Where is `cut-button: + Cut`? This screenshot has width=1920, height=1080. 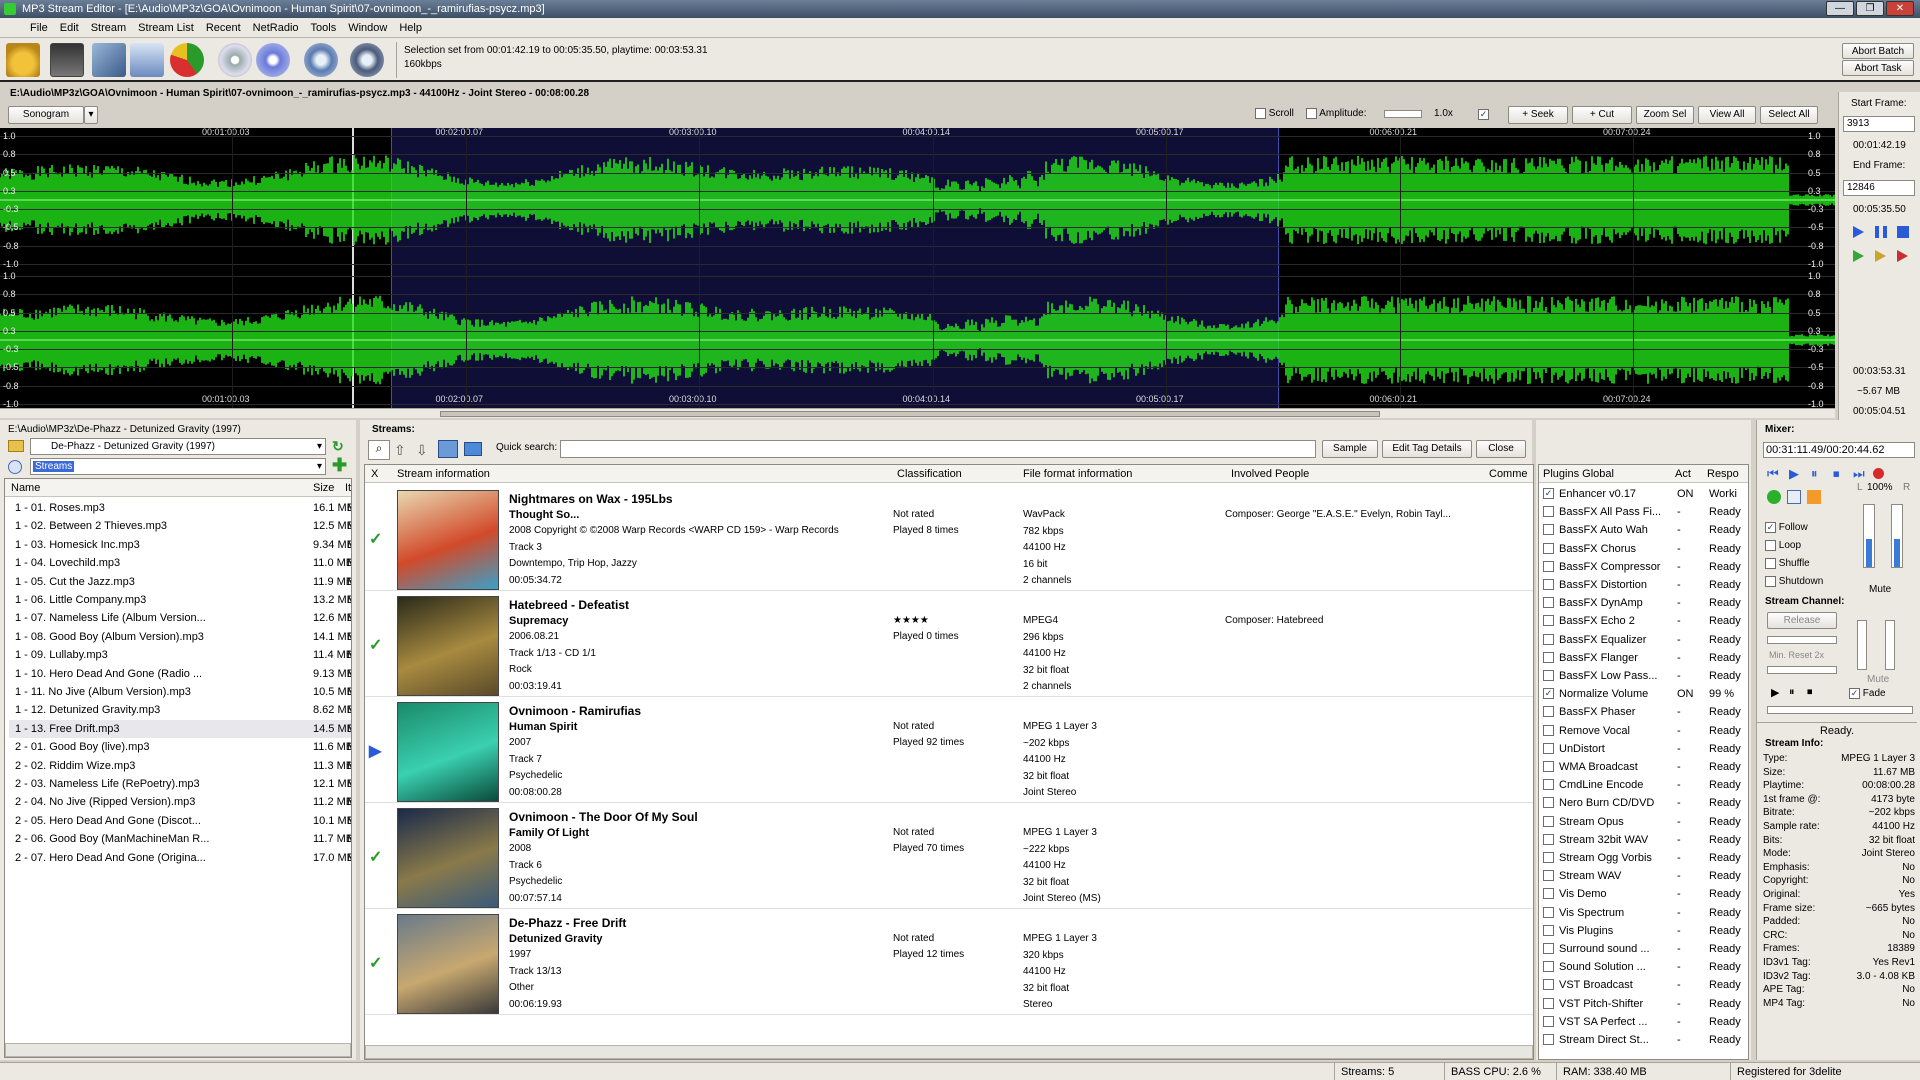 cut-button: + Cut is located at coordinates (1602, 115).